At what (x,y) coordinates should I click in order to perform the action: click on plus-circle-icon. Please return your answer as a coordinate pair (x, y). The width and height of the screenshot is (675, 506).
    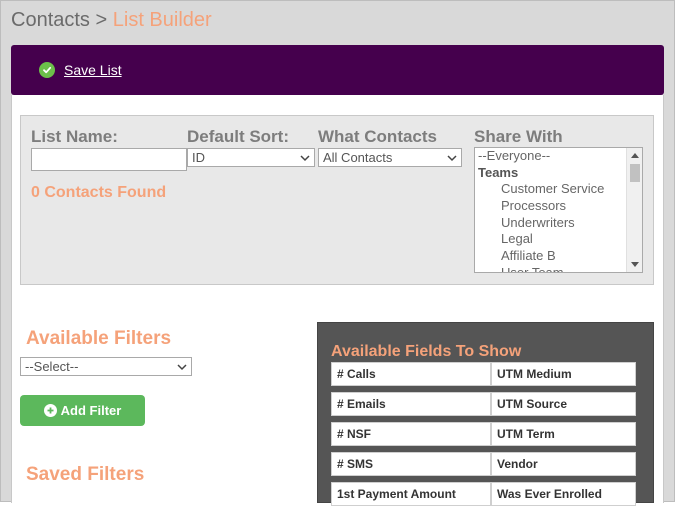
    Looking at the image, I should click on (50, 410).